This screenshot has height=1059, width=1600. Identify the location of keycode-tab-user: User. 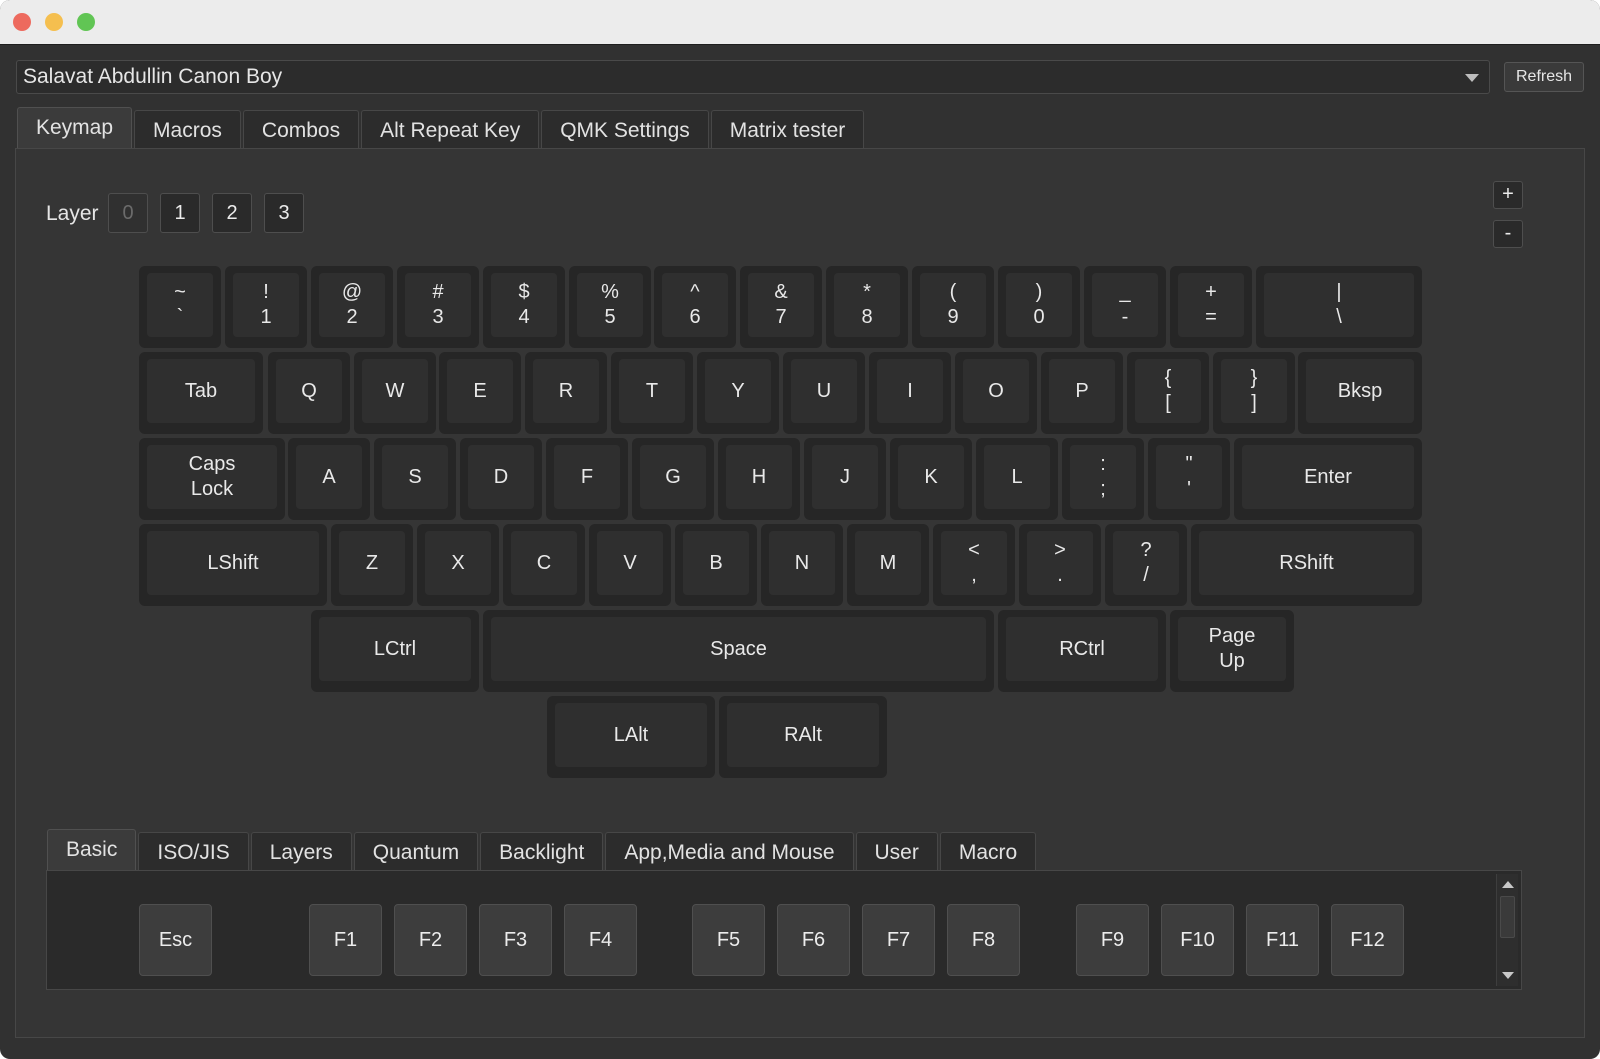
(896, 851).